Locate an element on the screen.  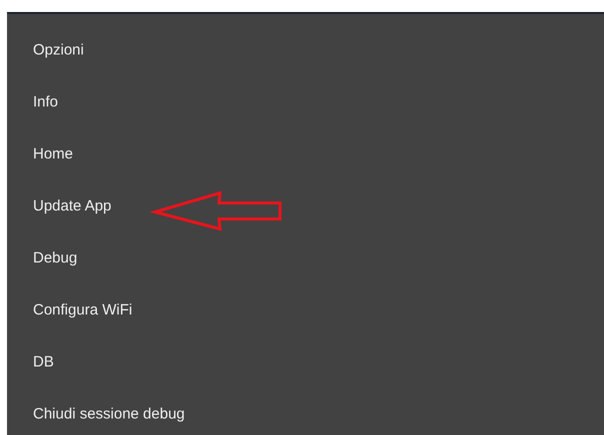
menu-item: DB is located at coordinates (43, 362).